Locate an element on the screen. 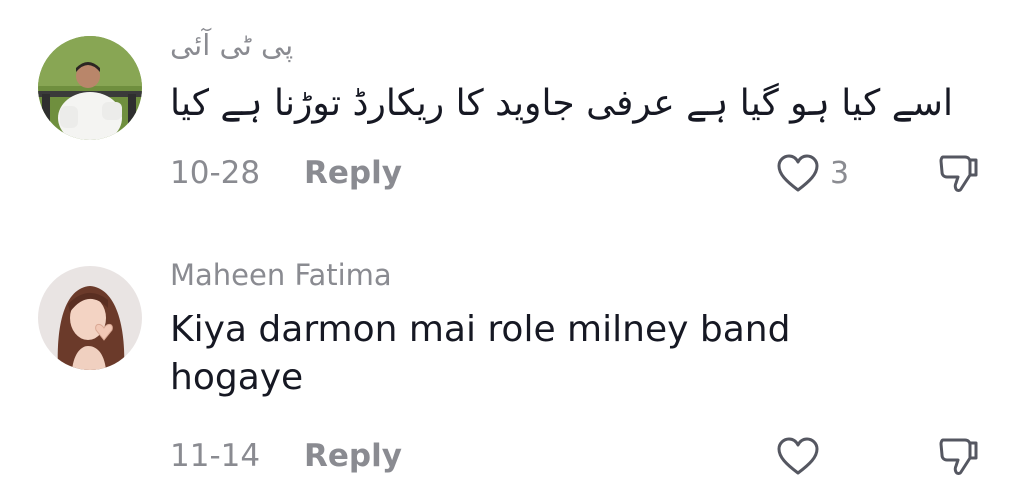 The width and height of the screenshot is (1024, 504). like-button: 3 is located at coordinates (812, 173).